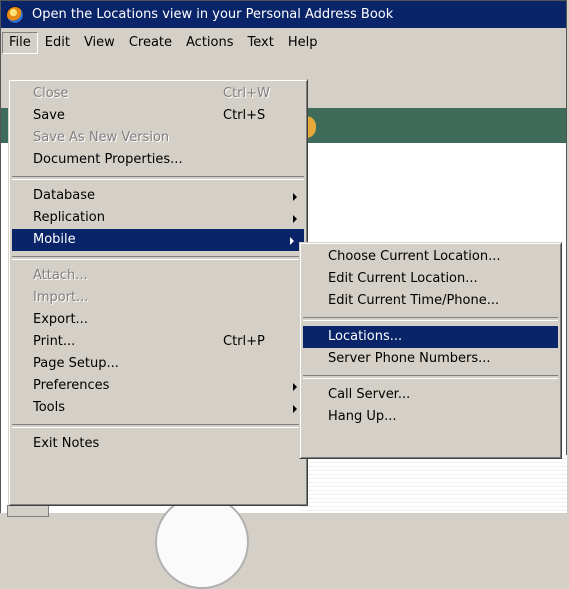 This screenshot has width=569, height=589. I want to click on file-database-label: Database, so click(64, 195).